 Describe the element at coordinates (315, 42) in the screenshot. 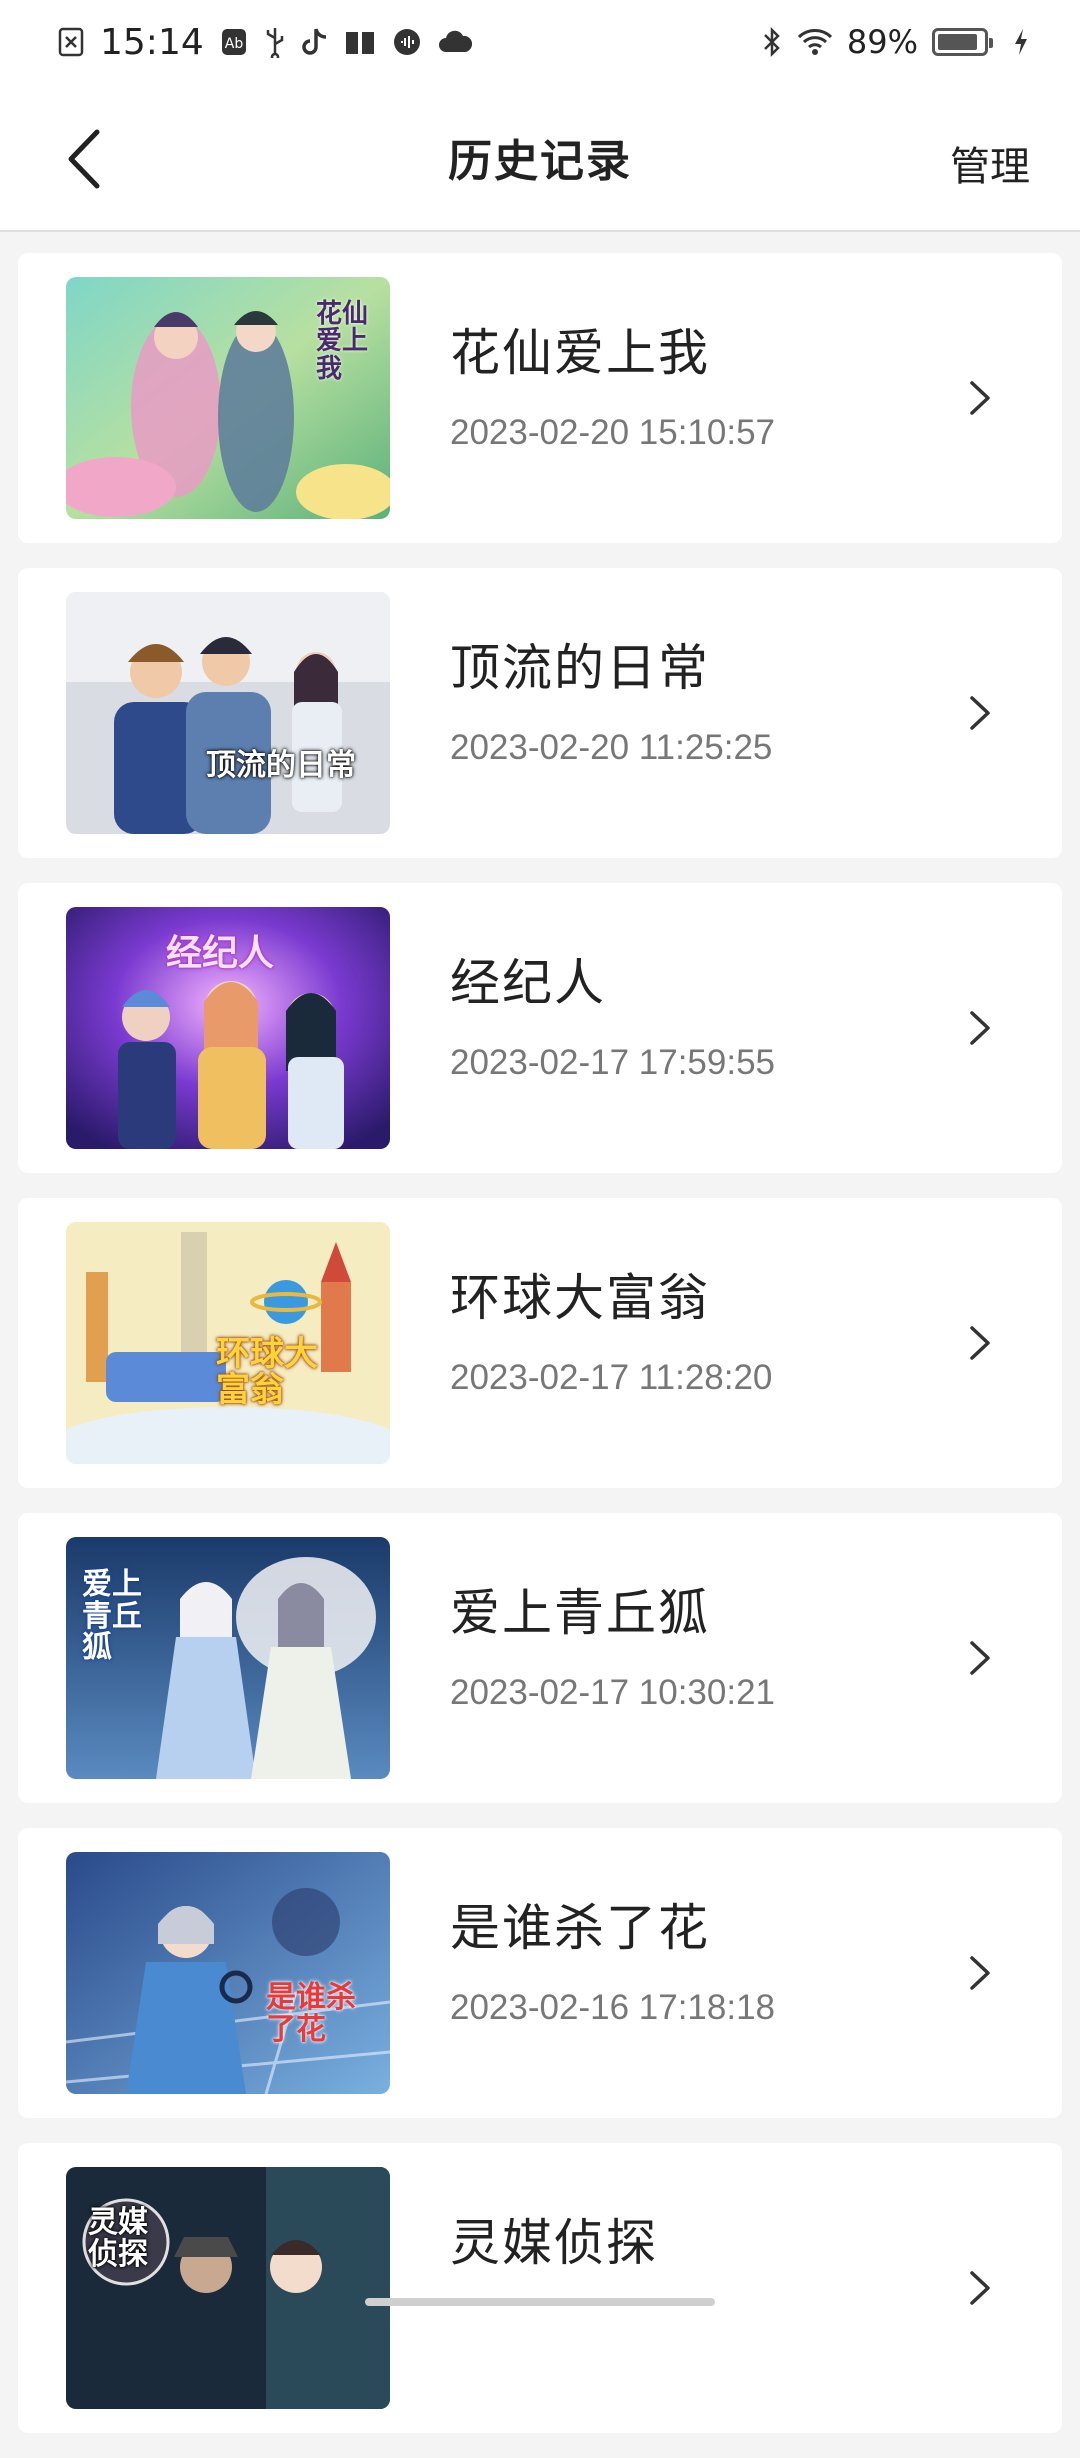

I see `tiktok-icon` at that location.